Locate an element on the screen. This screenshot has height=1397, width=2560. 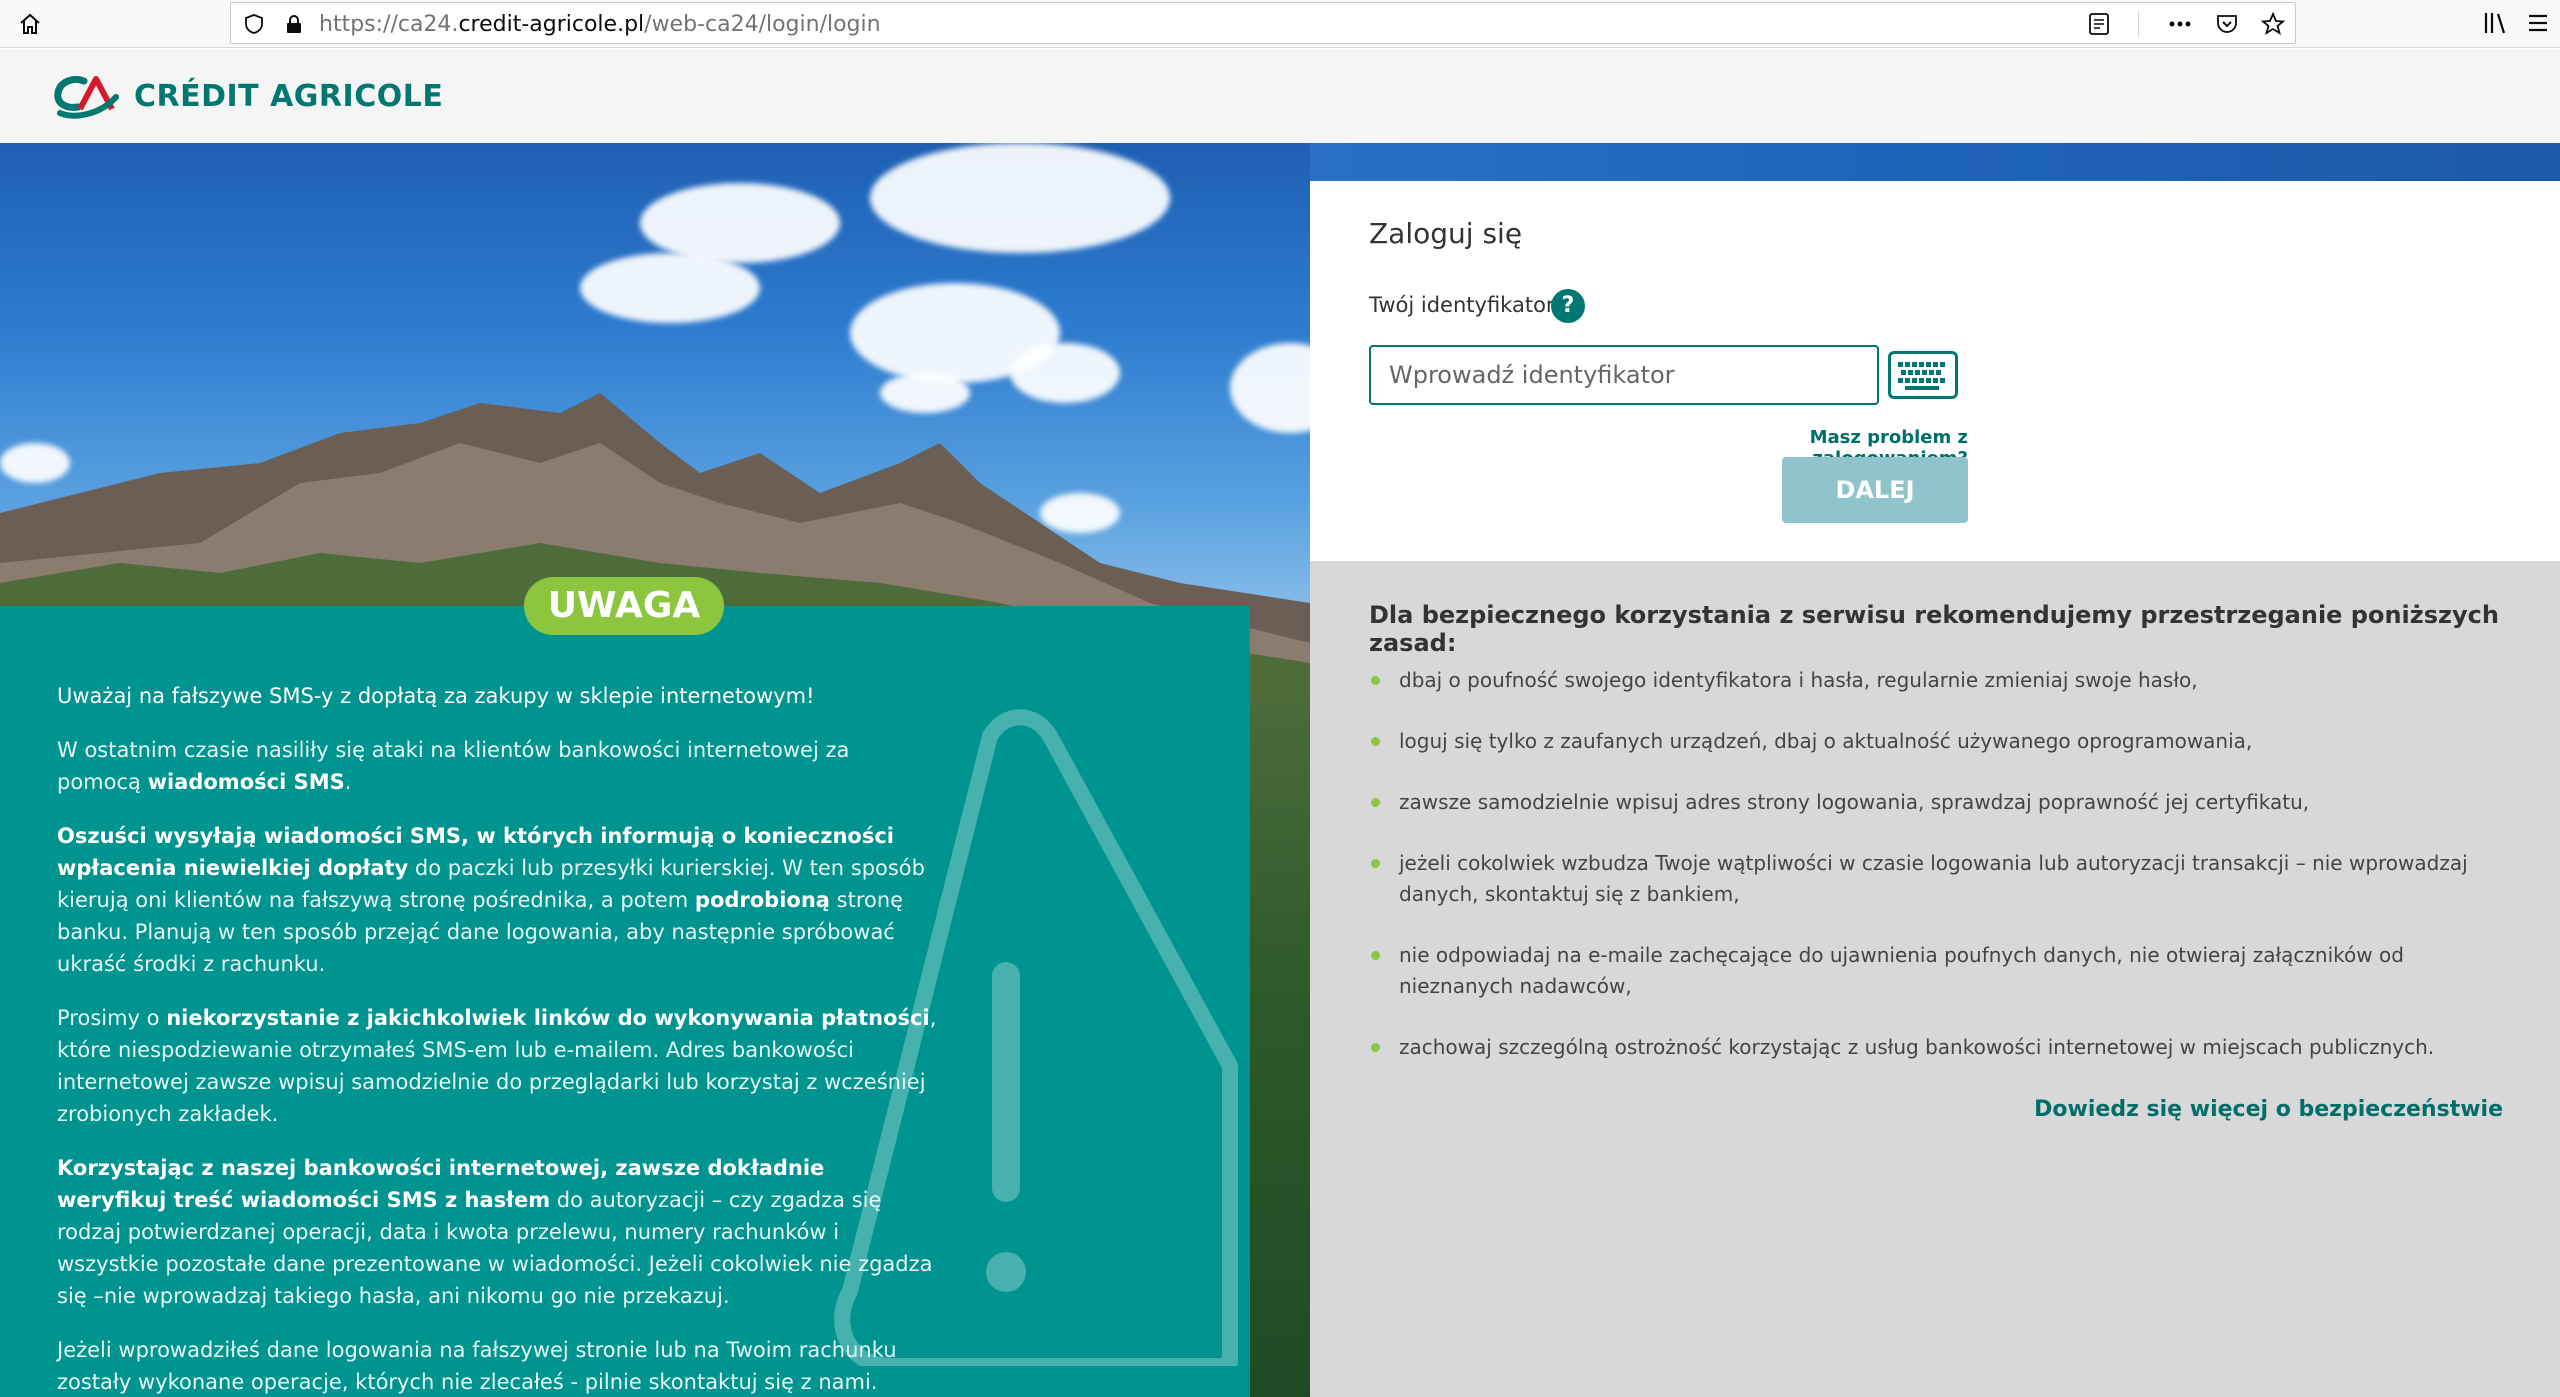
library-icon is located at coordinates (2496, 23).